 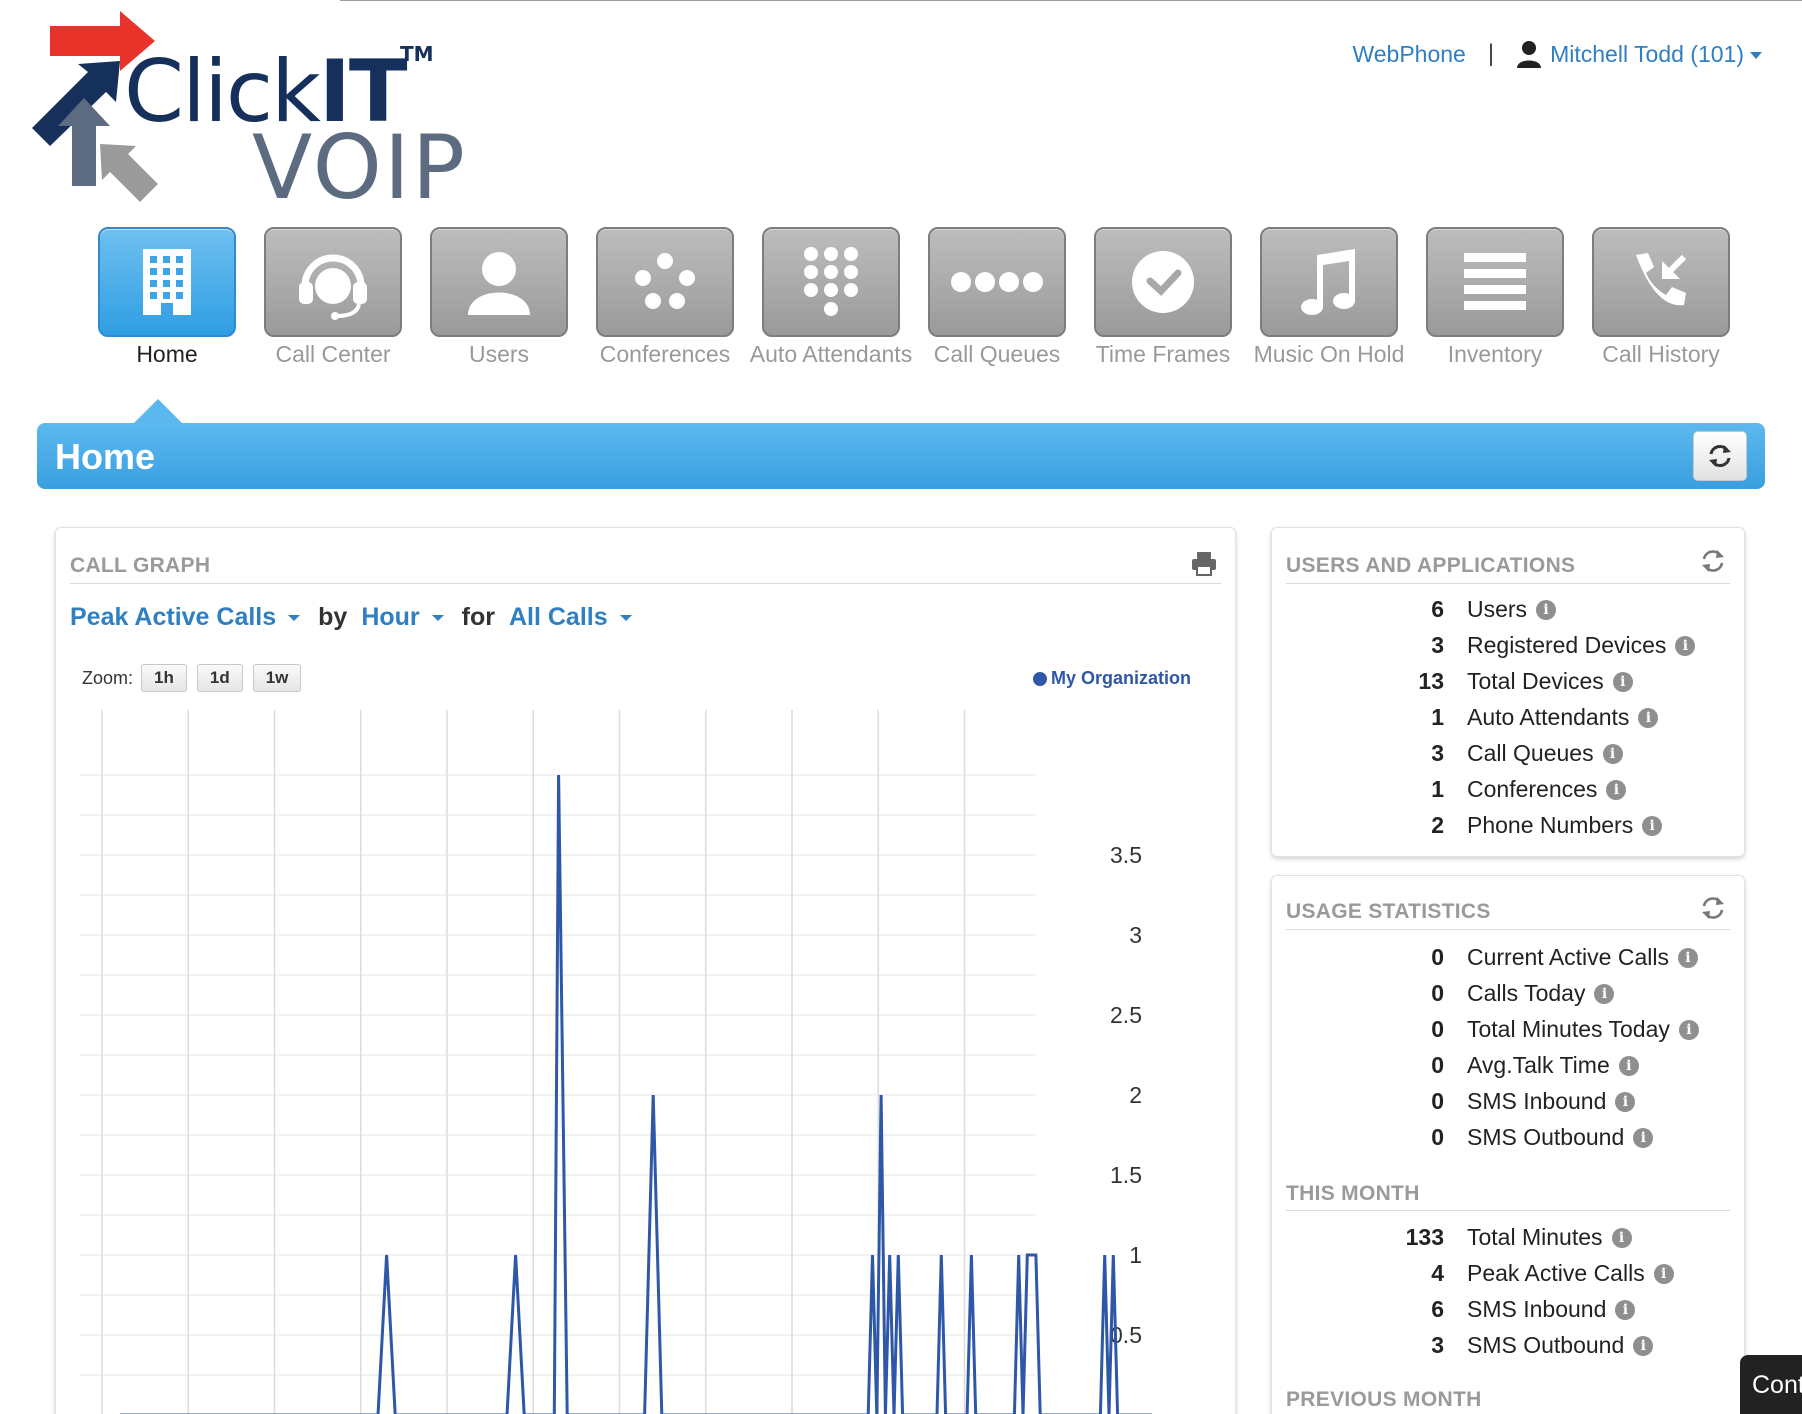 I want to click on nav-call-history: Call History, so click(x=1661, y=297).